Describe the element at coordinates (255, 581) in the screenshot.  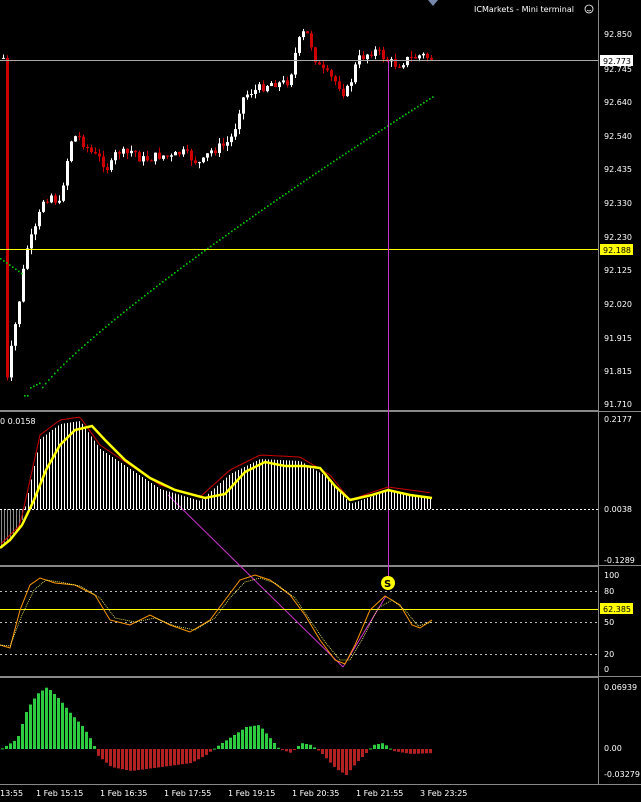
I see `trend-line-down` at that location.